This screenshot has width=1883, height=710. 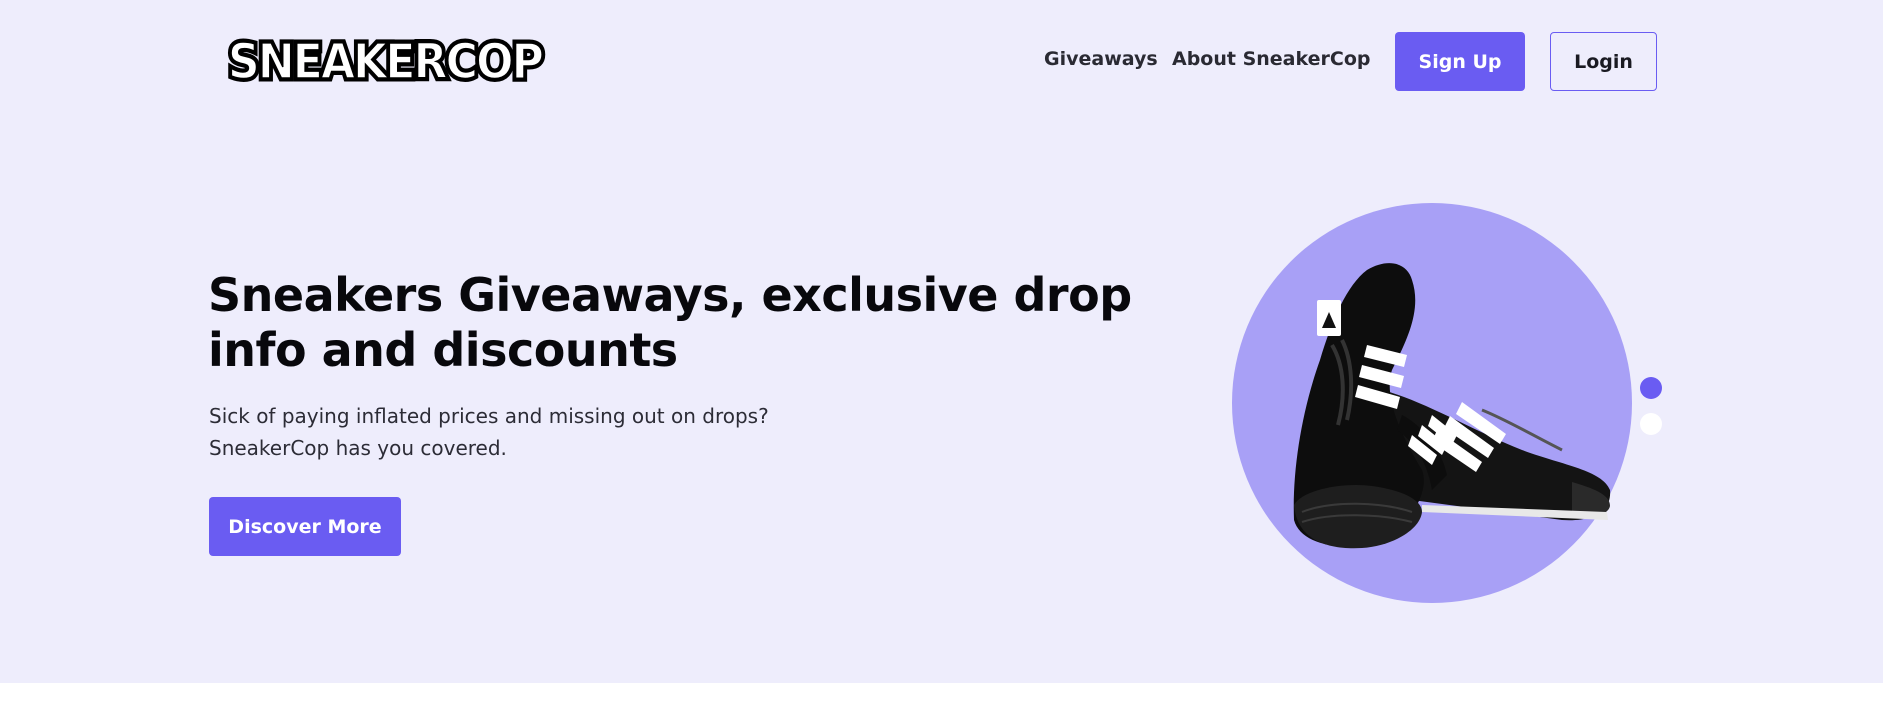 What do you see at coordinates (305, 526) in the screenshot?
I see `discover-more-button: Discover More` at bounding box center [305, 526].